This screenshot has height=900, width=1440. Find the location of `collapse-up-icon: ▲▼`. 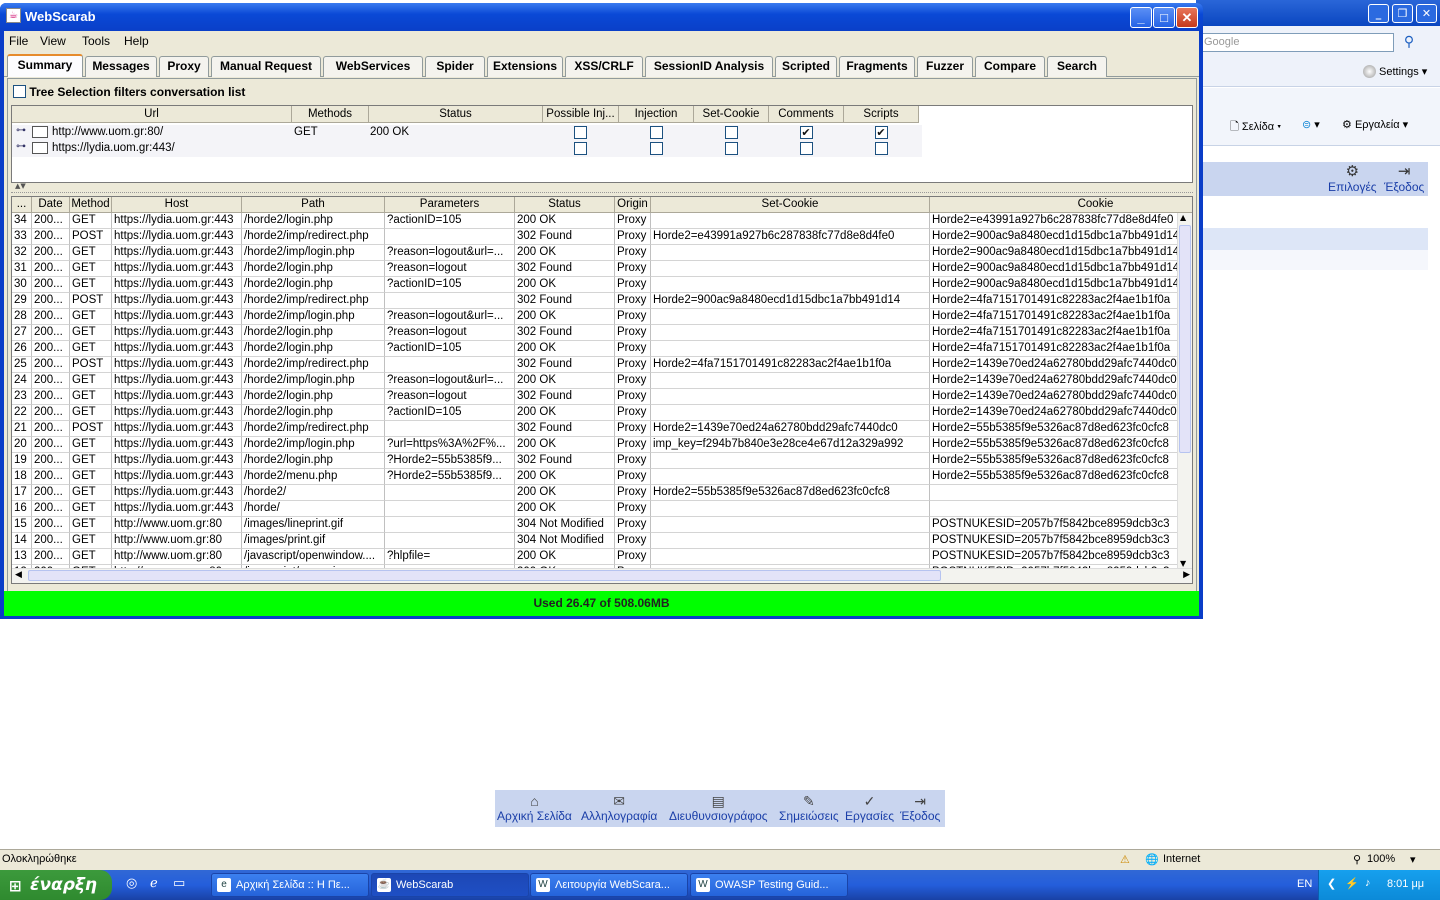

collapse-up-icon: ▲▼ is located at coordinates (20, 186).